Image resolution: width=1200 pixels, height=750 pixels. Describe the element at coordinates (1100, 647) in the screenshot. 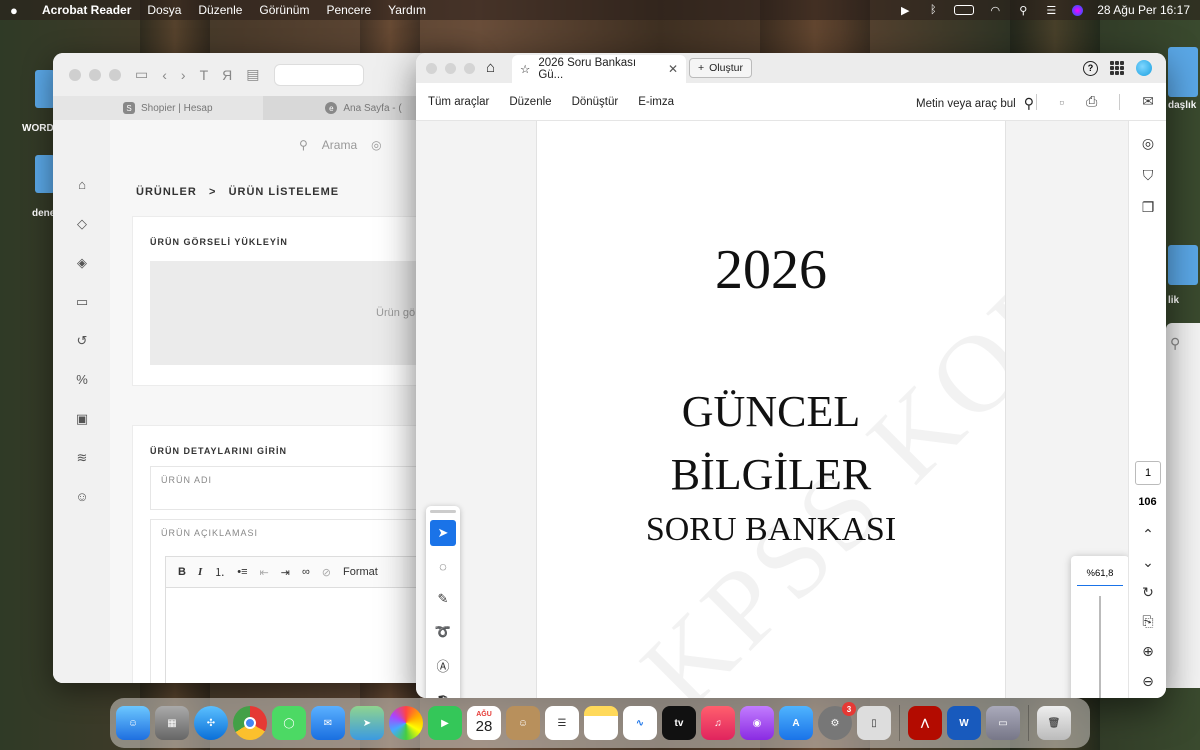

I see `zoom-slider-track` at that location.